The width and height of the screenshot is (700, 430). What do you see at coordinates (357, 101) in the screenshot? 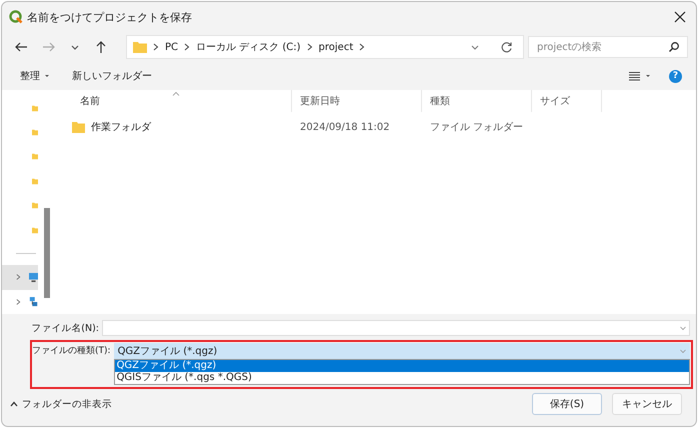
I see `column-header: 更新日時` at bounding box center [357, 101].